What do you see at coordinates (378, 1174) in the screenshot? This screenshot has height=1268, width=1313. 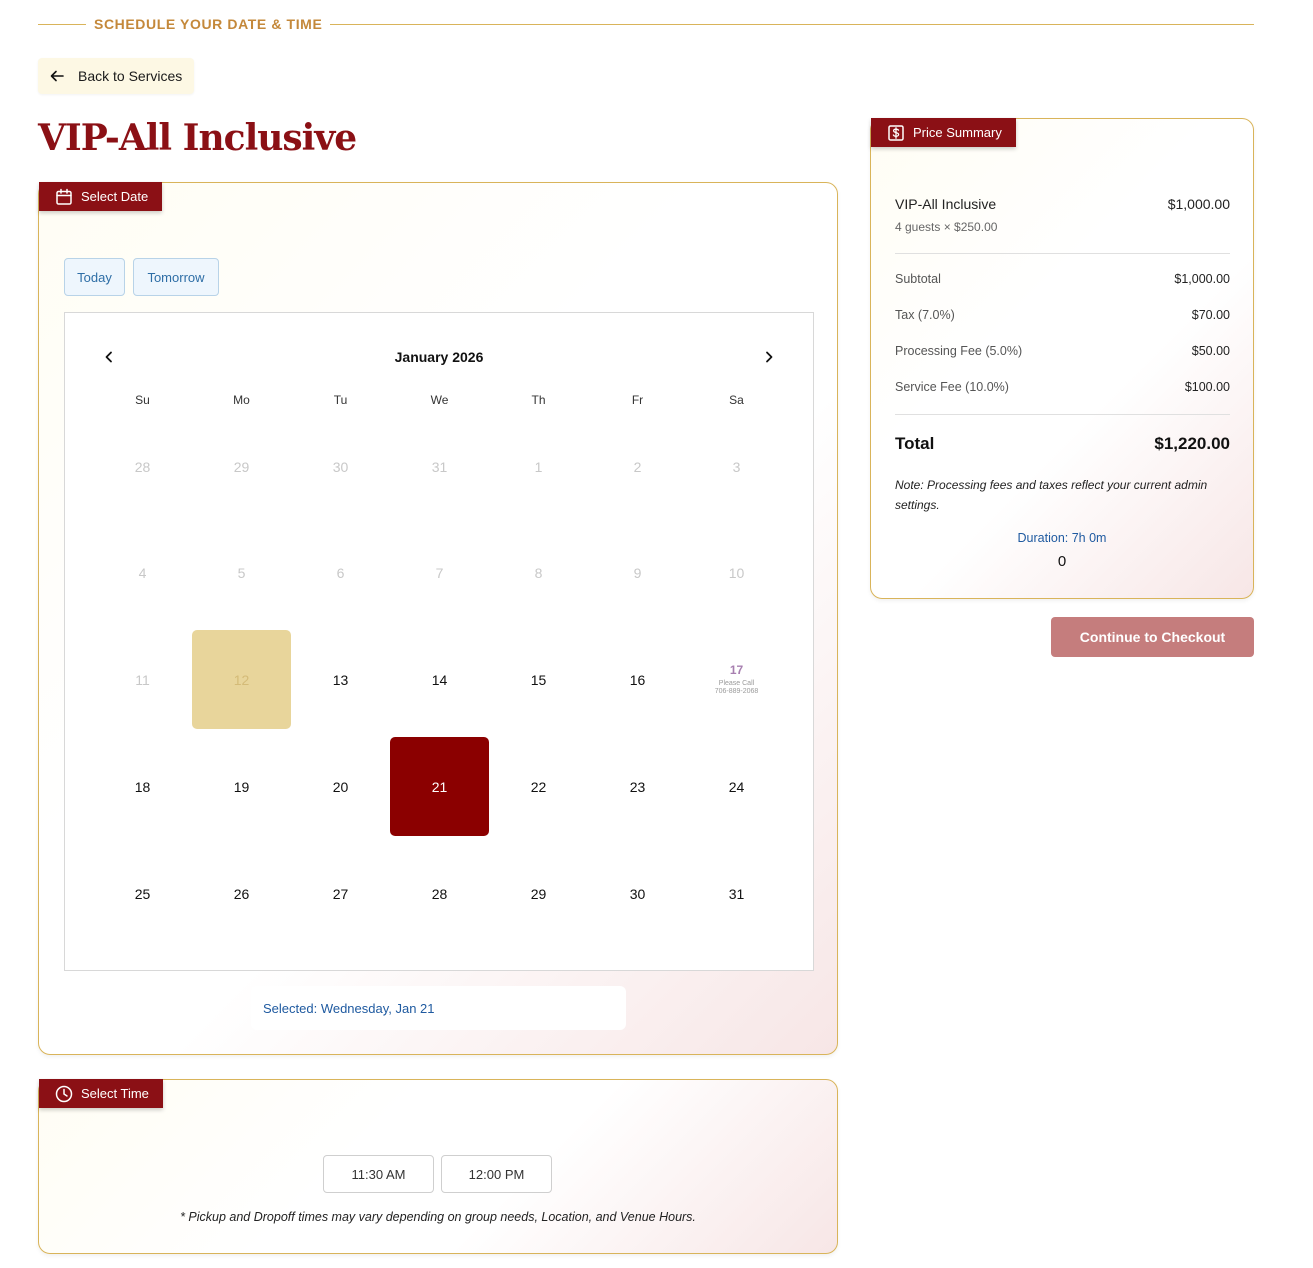 I see `time-slot-1130am: 11:30 AM` at bounding box center [378, 1174].